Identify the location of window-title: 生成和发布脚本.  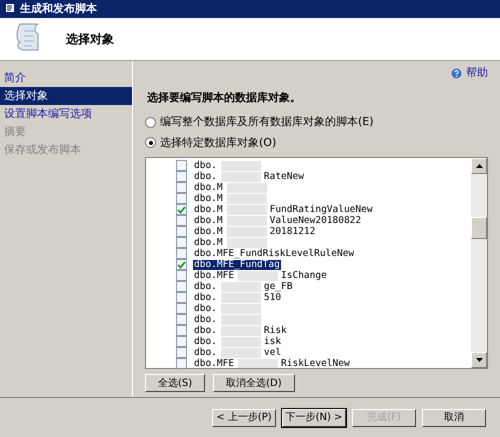
(58, 8).